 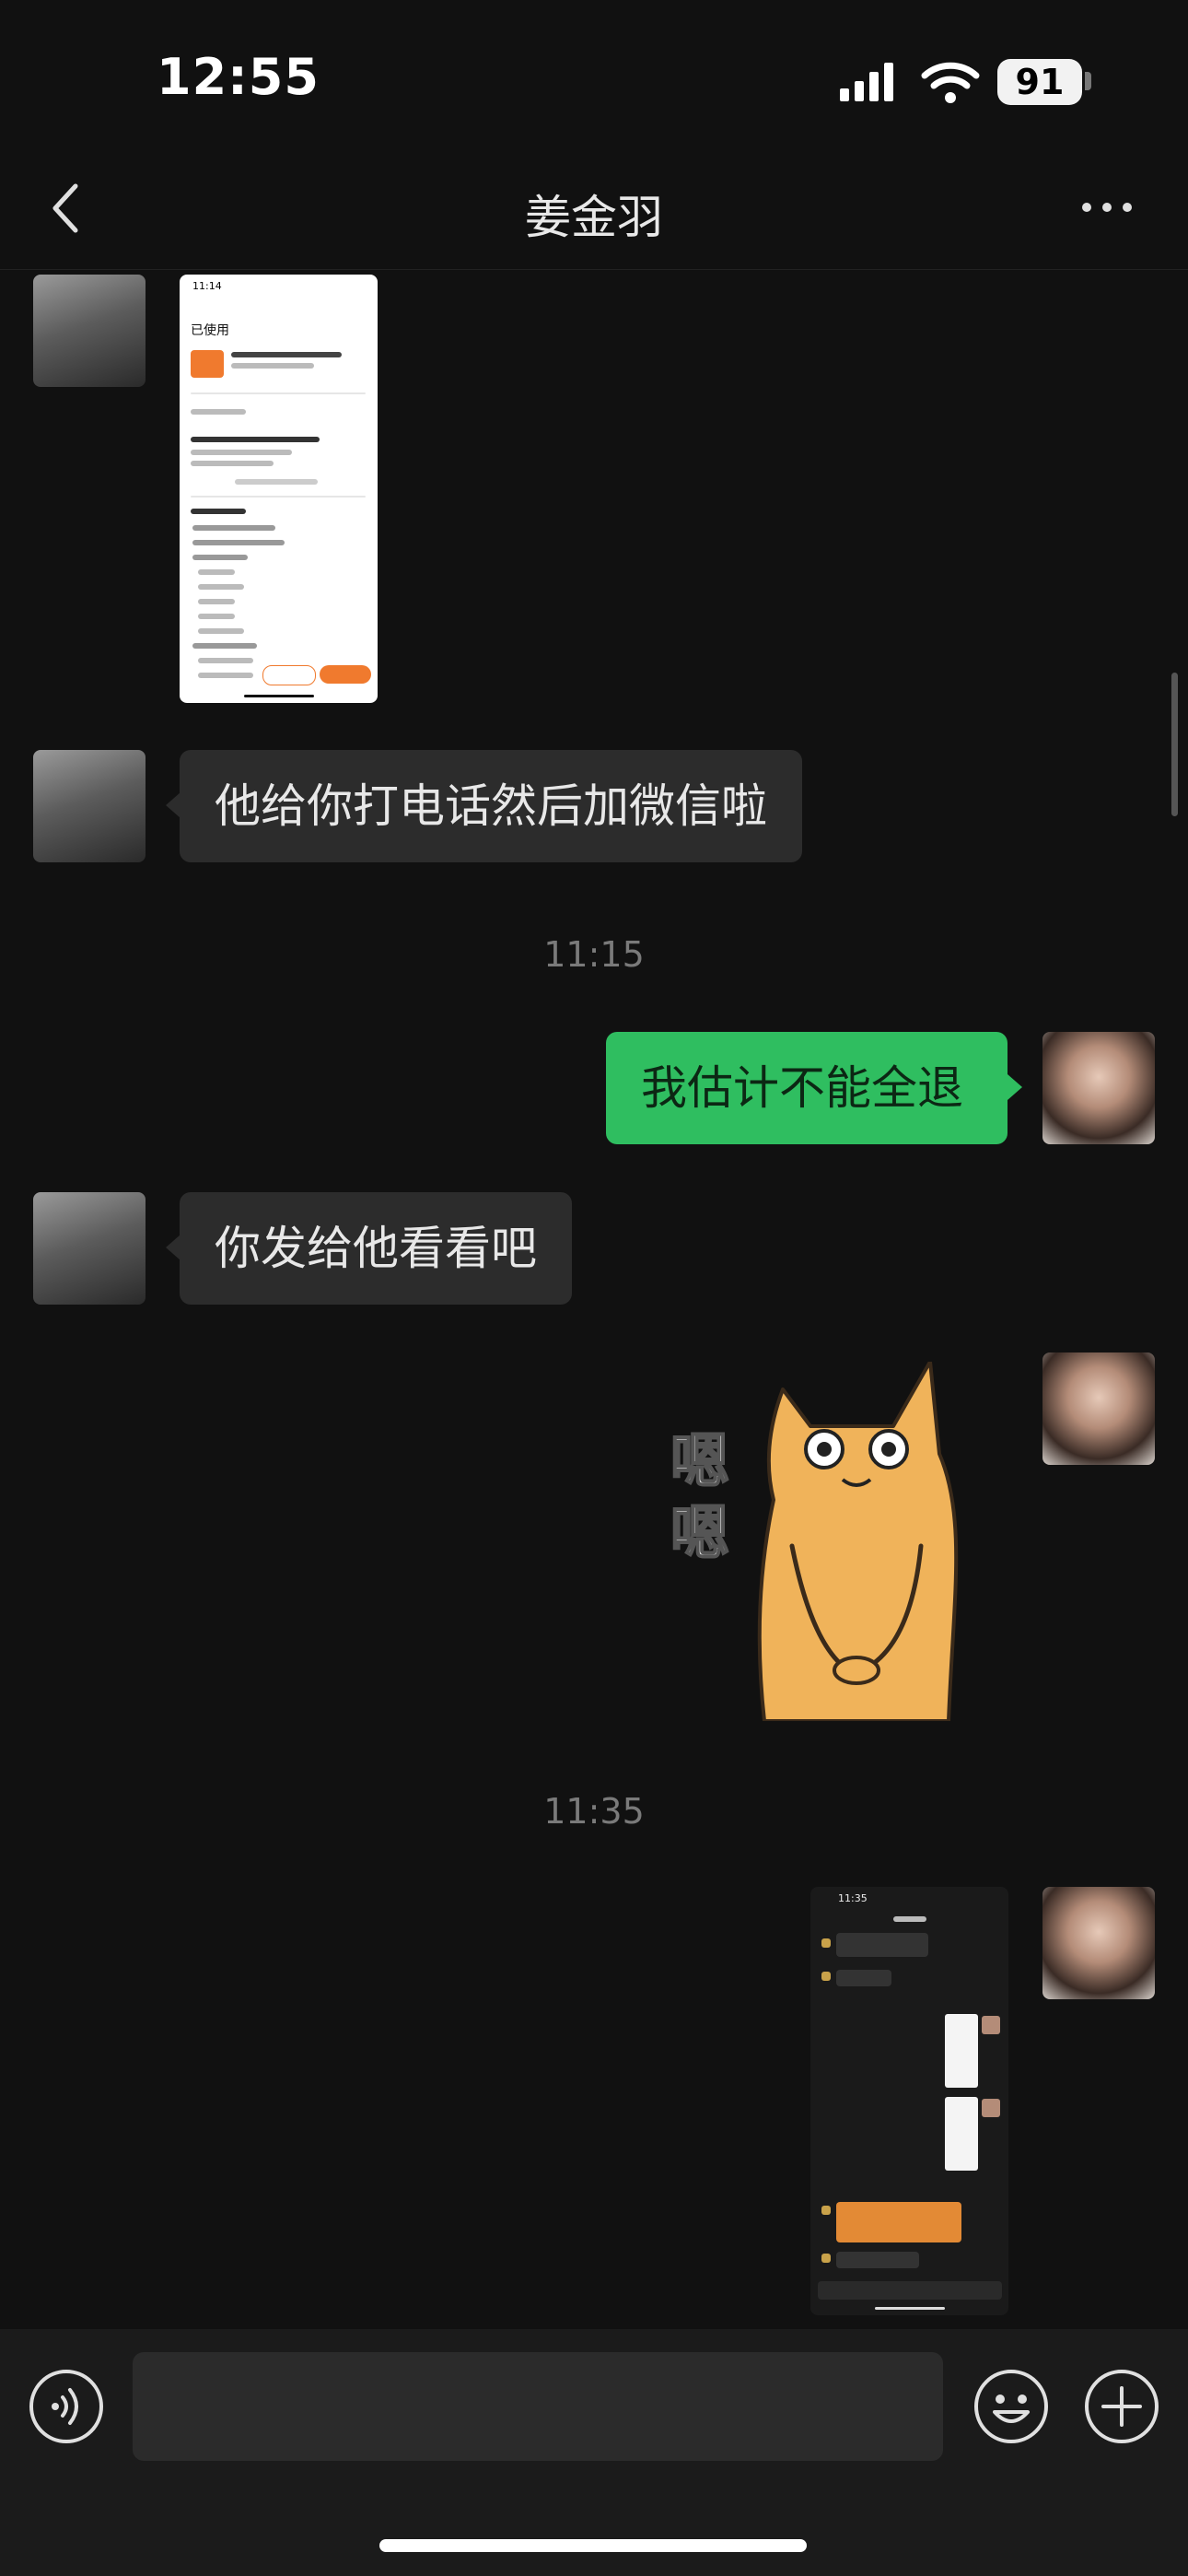 What do you see at coordinates (866, 82) in the screenshot?
I see `signal-icon` at bounding box center [866, 82].